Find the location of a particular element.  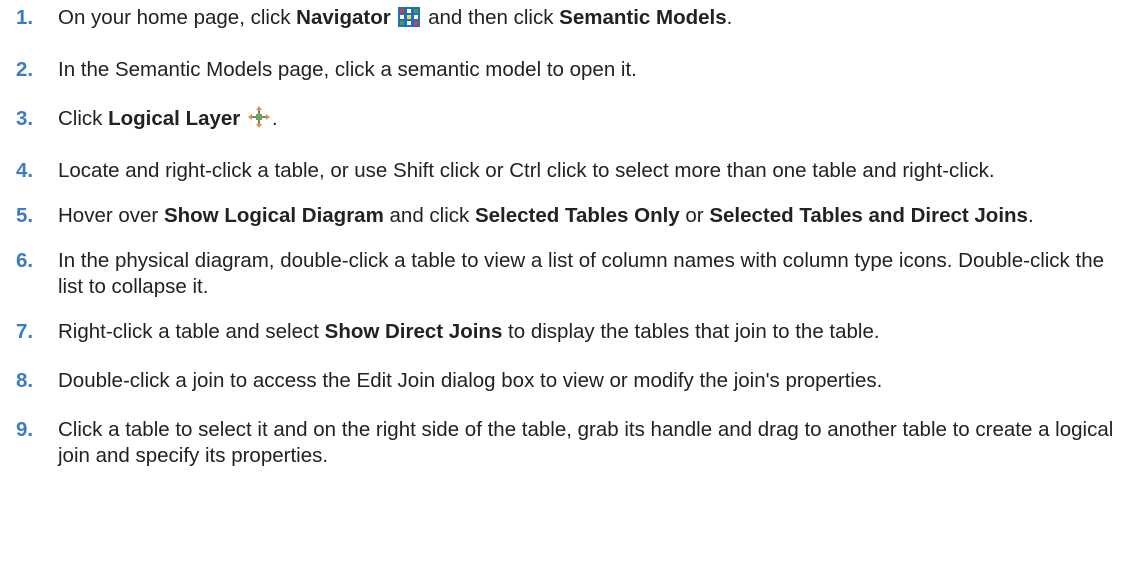

step-3: 3. Click Logical Layer . is located at coordinates (571, 120).